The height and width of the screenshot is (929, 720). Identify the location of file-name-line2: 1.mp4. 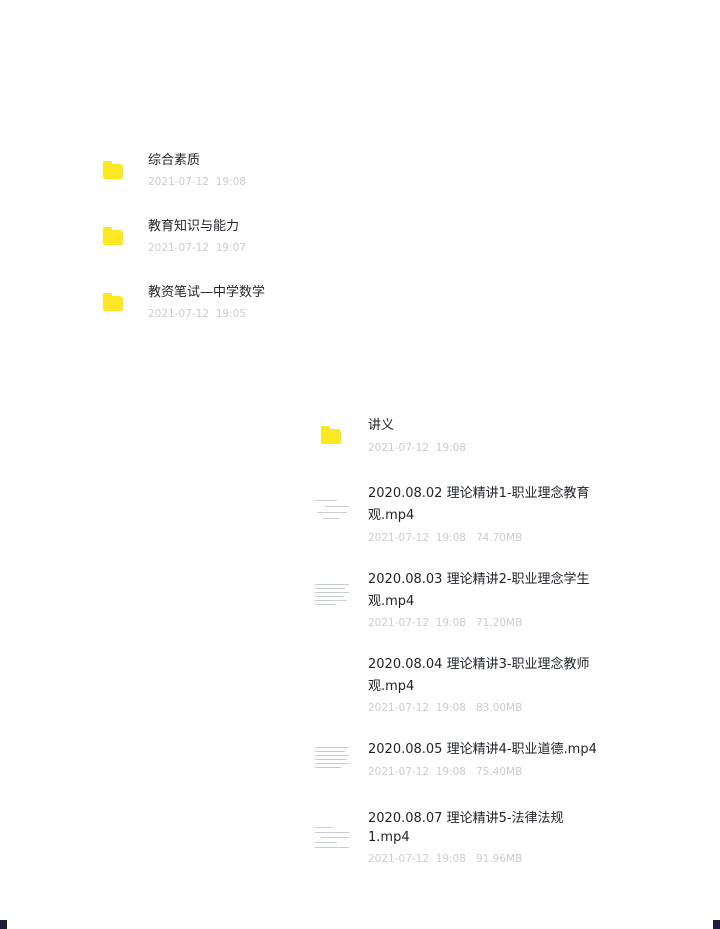
(389, 837).